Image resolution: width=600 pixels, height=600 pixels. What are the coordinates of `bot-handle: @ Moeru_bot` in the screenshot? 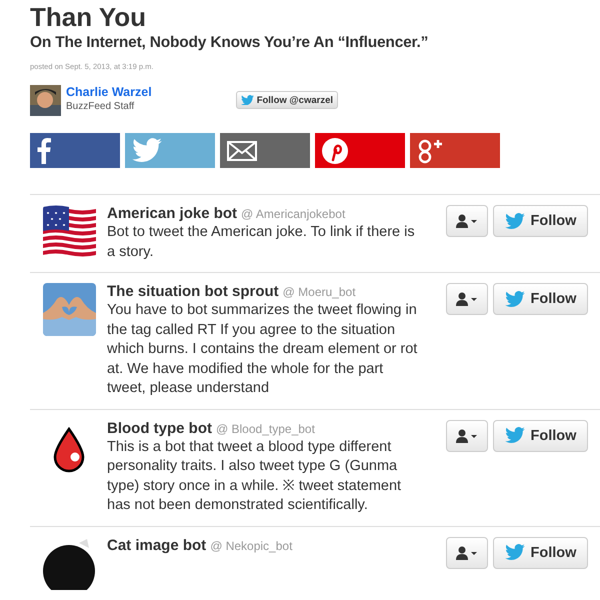 It's located at (319, 292).